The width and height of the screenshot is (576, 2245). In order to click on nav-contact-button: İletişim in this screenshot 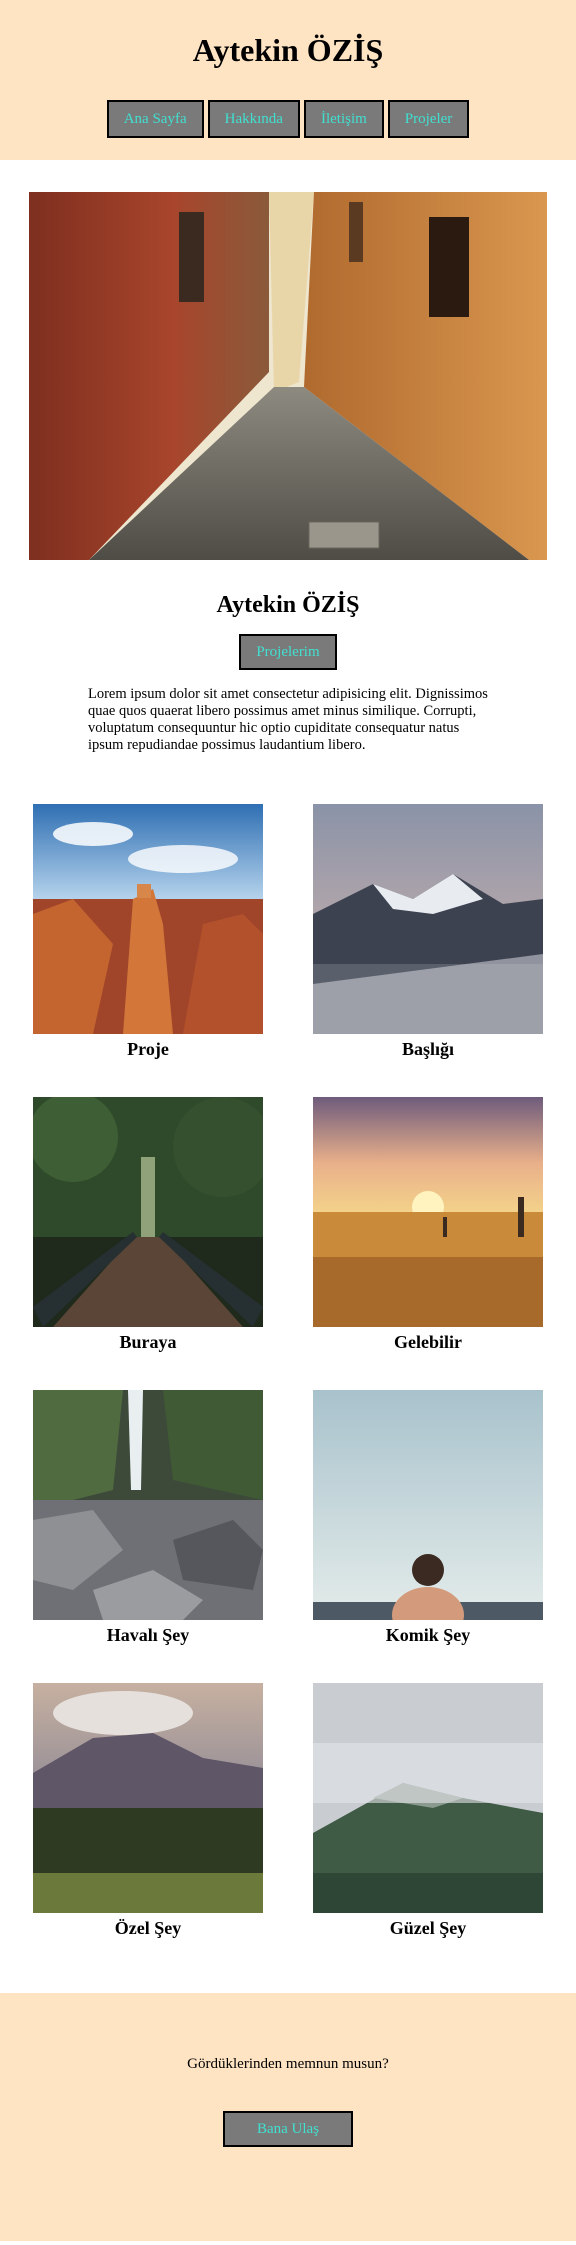, I will do `click(343, 119)`.